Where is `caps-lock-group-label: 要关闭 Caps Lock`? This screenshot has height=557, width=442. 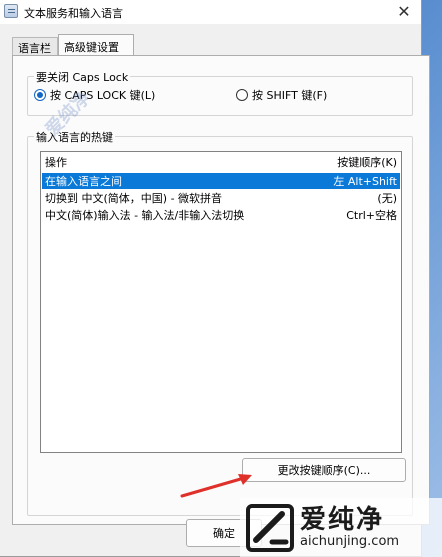
caps-lock-group-label: 要关闭 Caps Lock is located at coordinates (82, 77).